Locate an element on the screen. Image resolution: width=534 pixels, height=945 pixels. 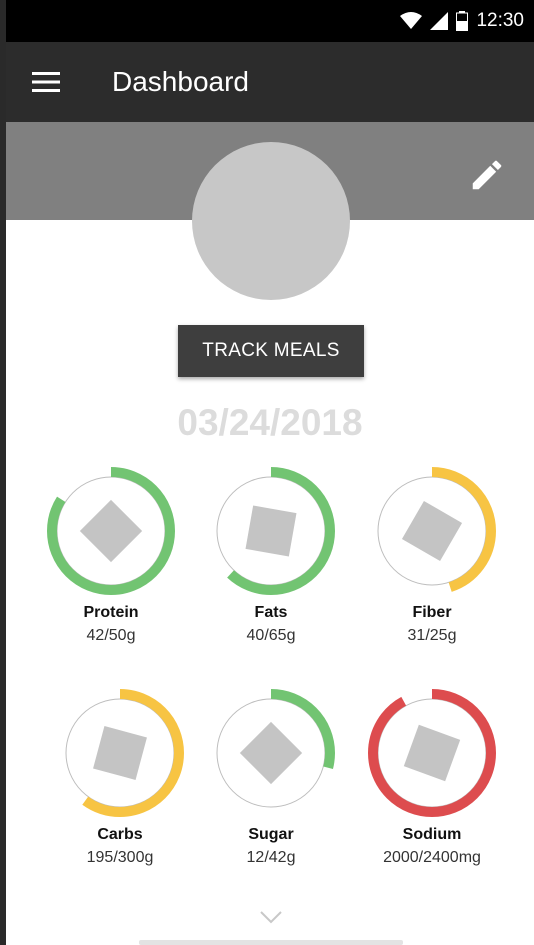
track-meals-button: TRACK MEALS is located at coordinates (271, 351).